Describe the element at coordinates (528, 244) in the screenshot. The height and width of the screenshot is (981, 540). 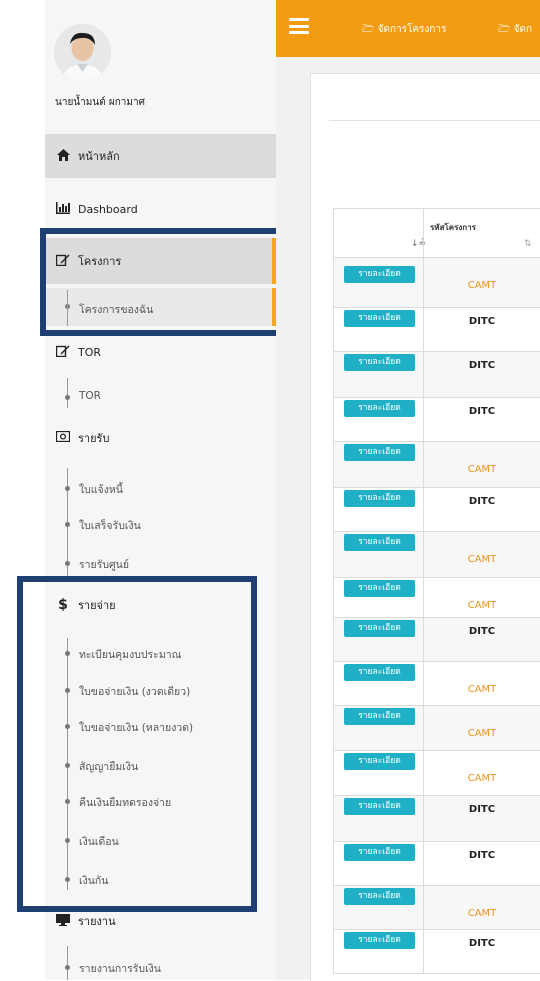
I see `sort-icon: ⇅` at that location.